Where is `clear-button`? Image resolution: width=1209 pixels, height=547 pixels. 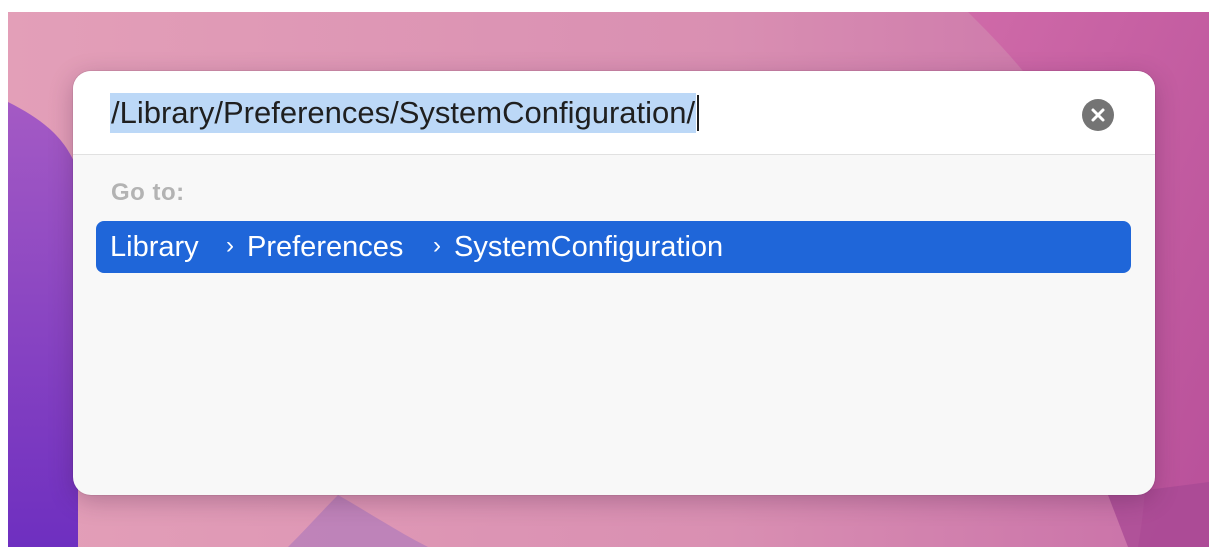 clear-button is located at coordinates (1098, 115).